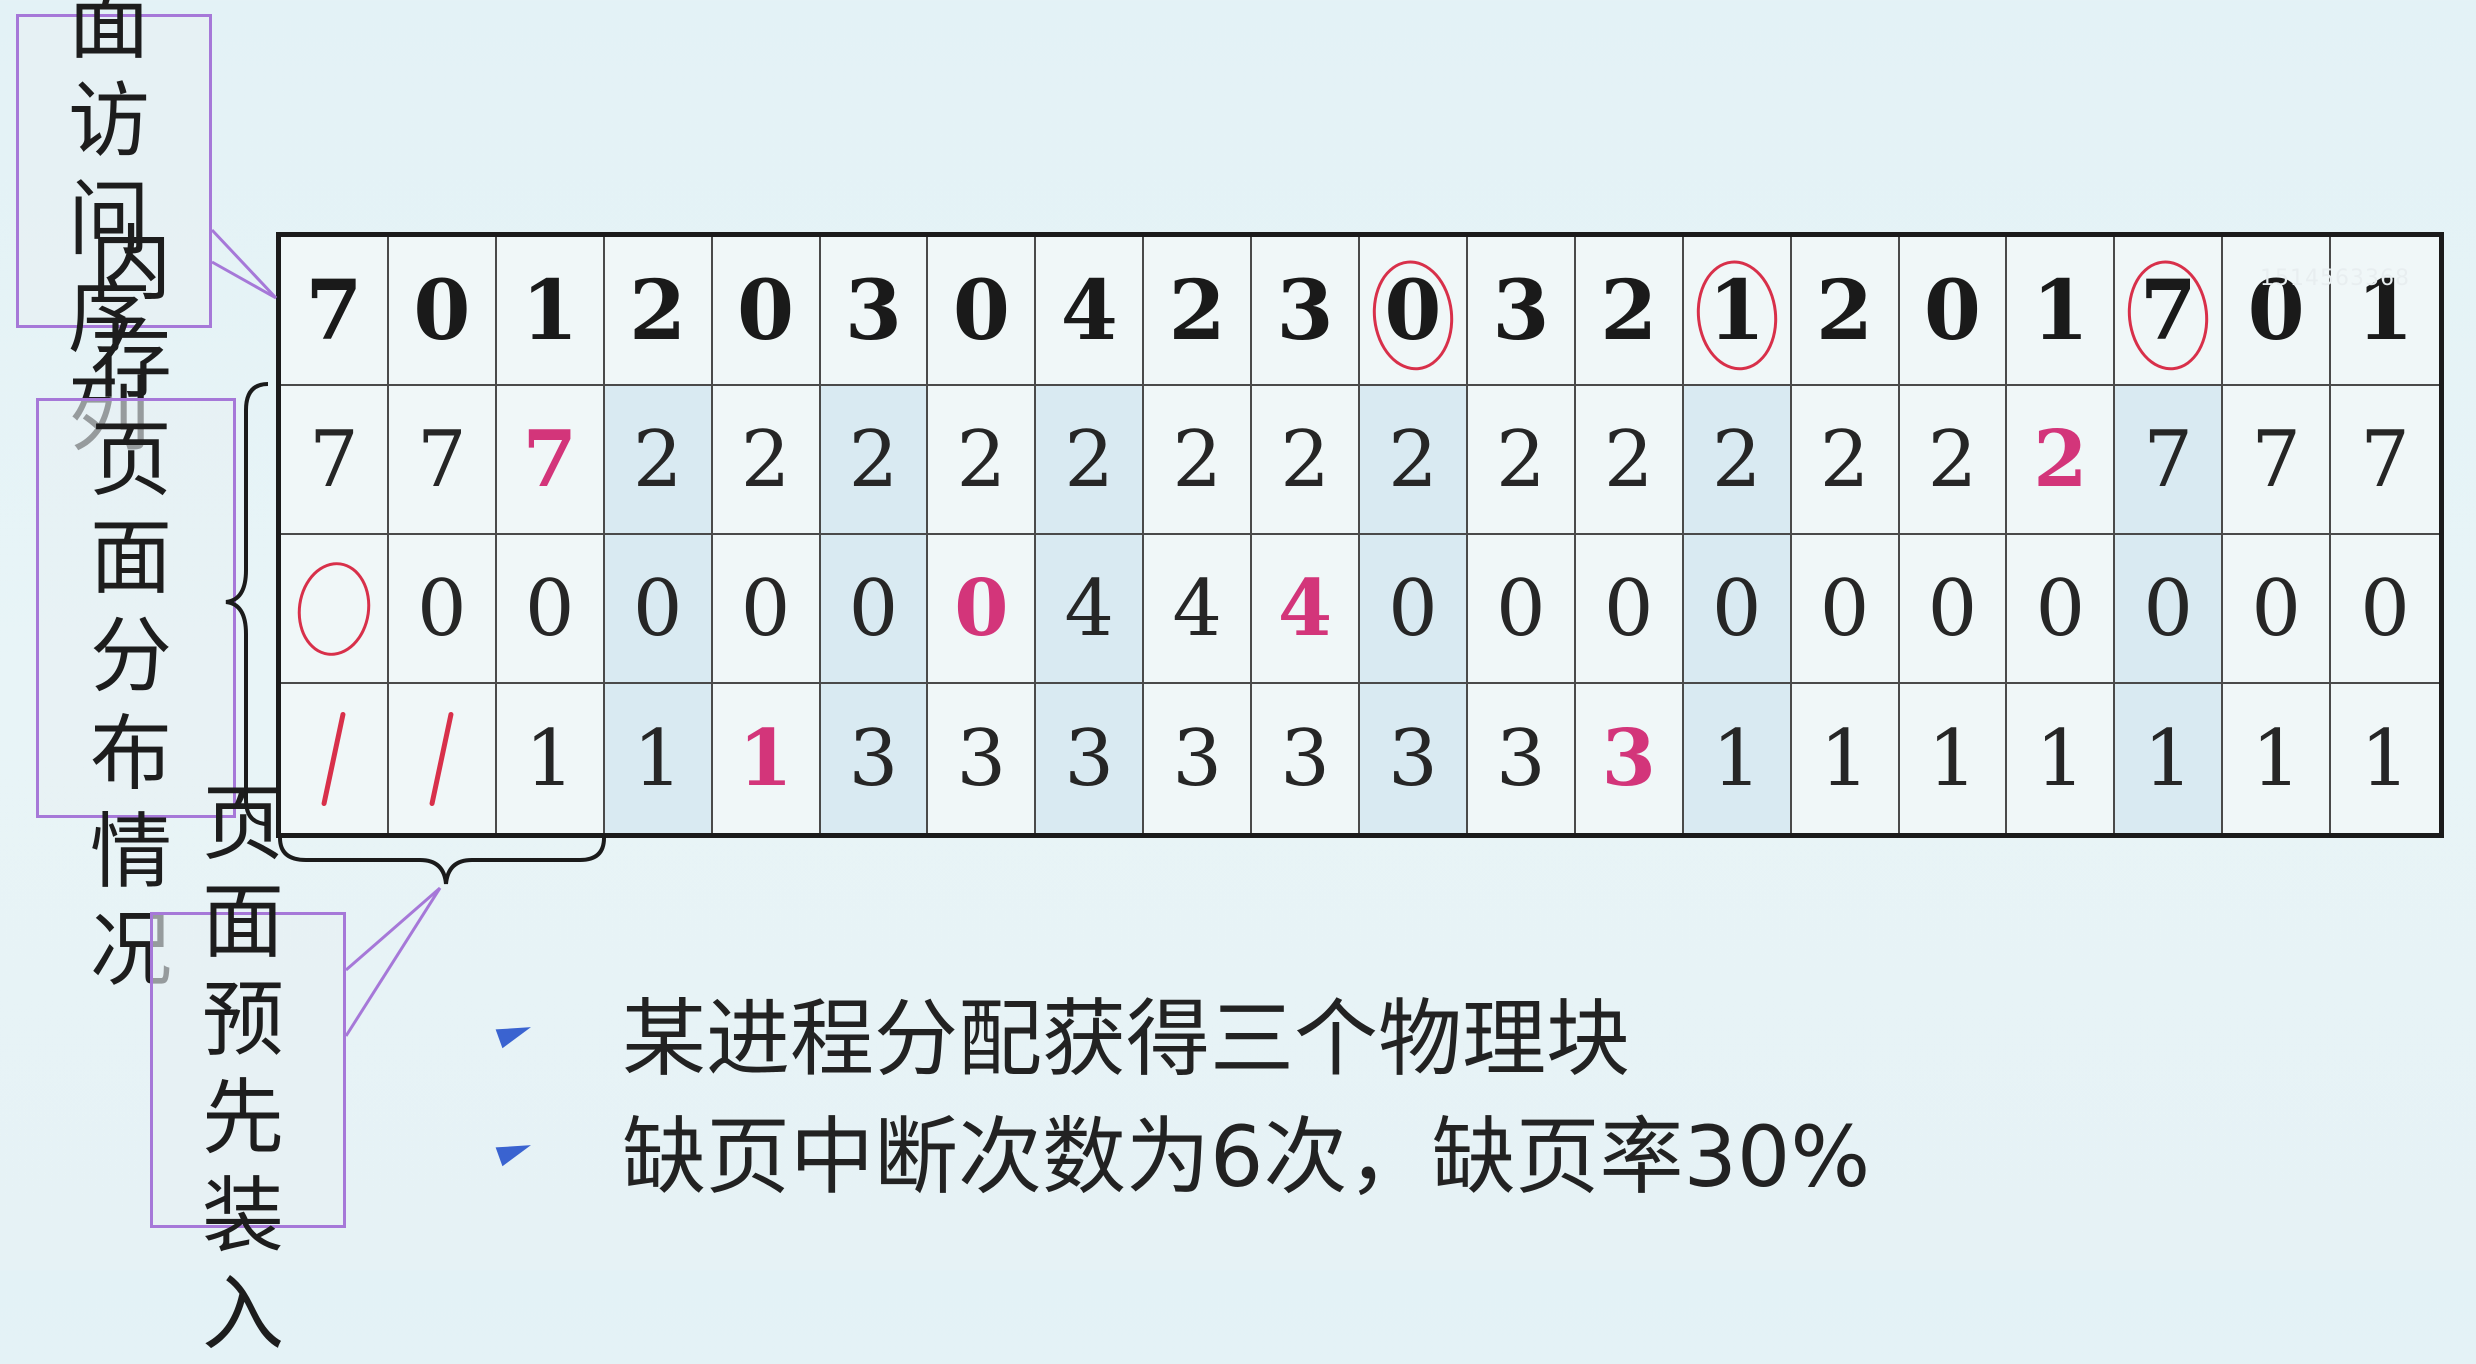  I want to click on watermark: 1514563368, so click(2335, 278).